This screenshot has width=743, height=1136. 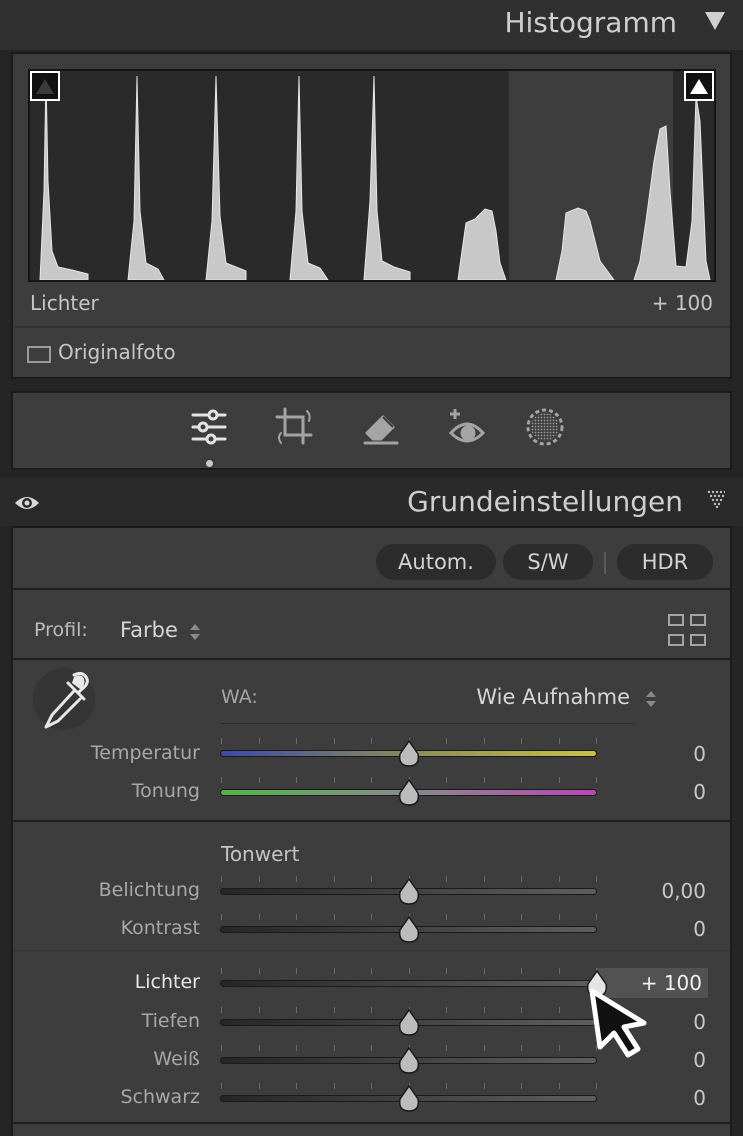 What do you see at coordinates (545, 427) in the screenshot?
I see `masking-icon` at bounding box center [545, 427].